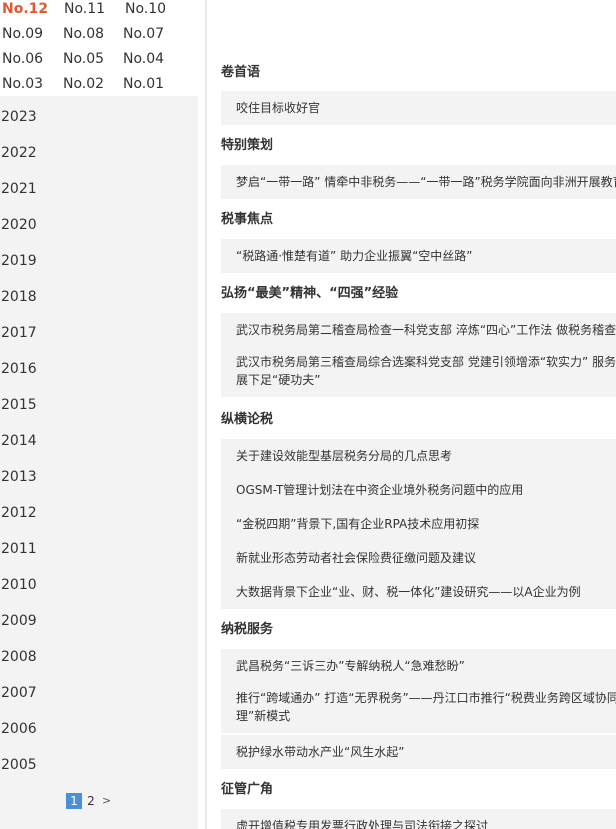 The image size is (616, 829). What do you see at coordinates (143, 34) in the screenshot?
I see `issue-link-no07: No.07` at bounding box center [143, 34].